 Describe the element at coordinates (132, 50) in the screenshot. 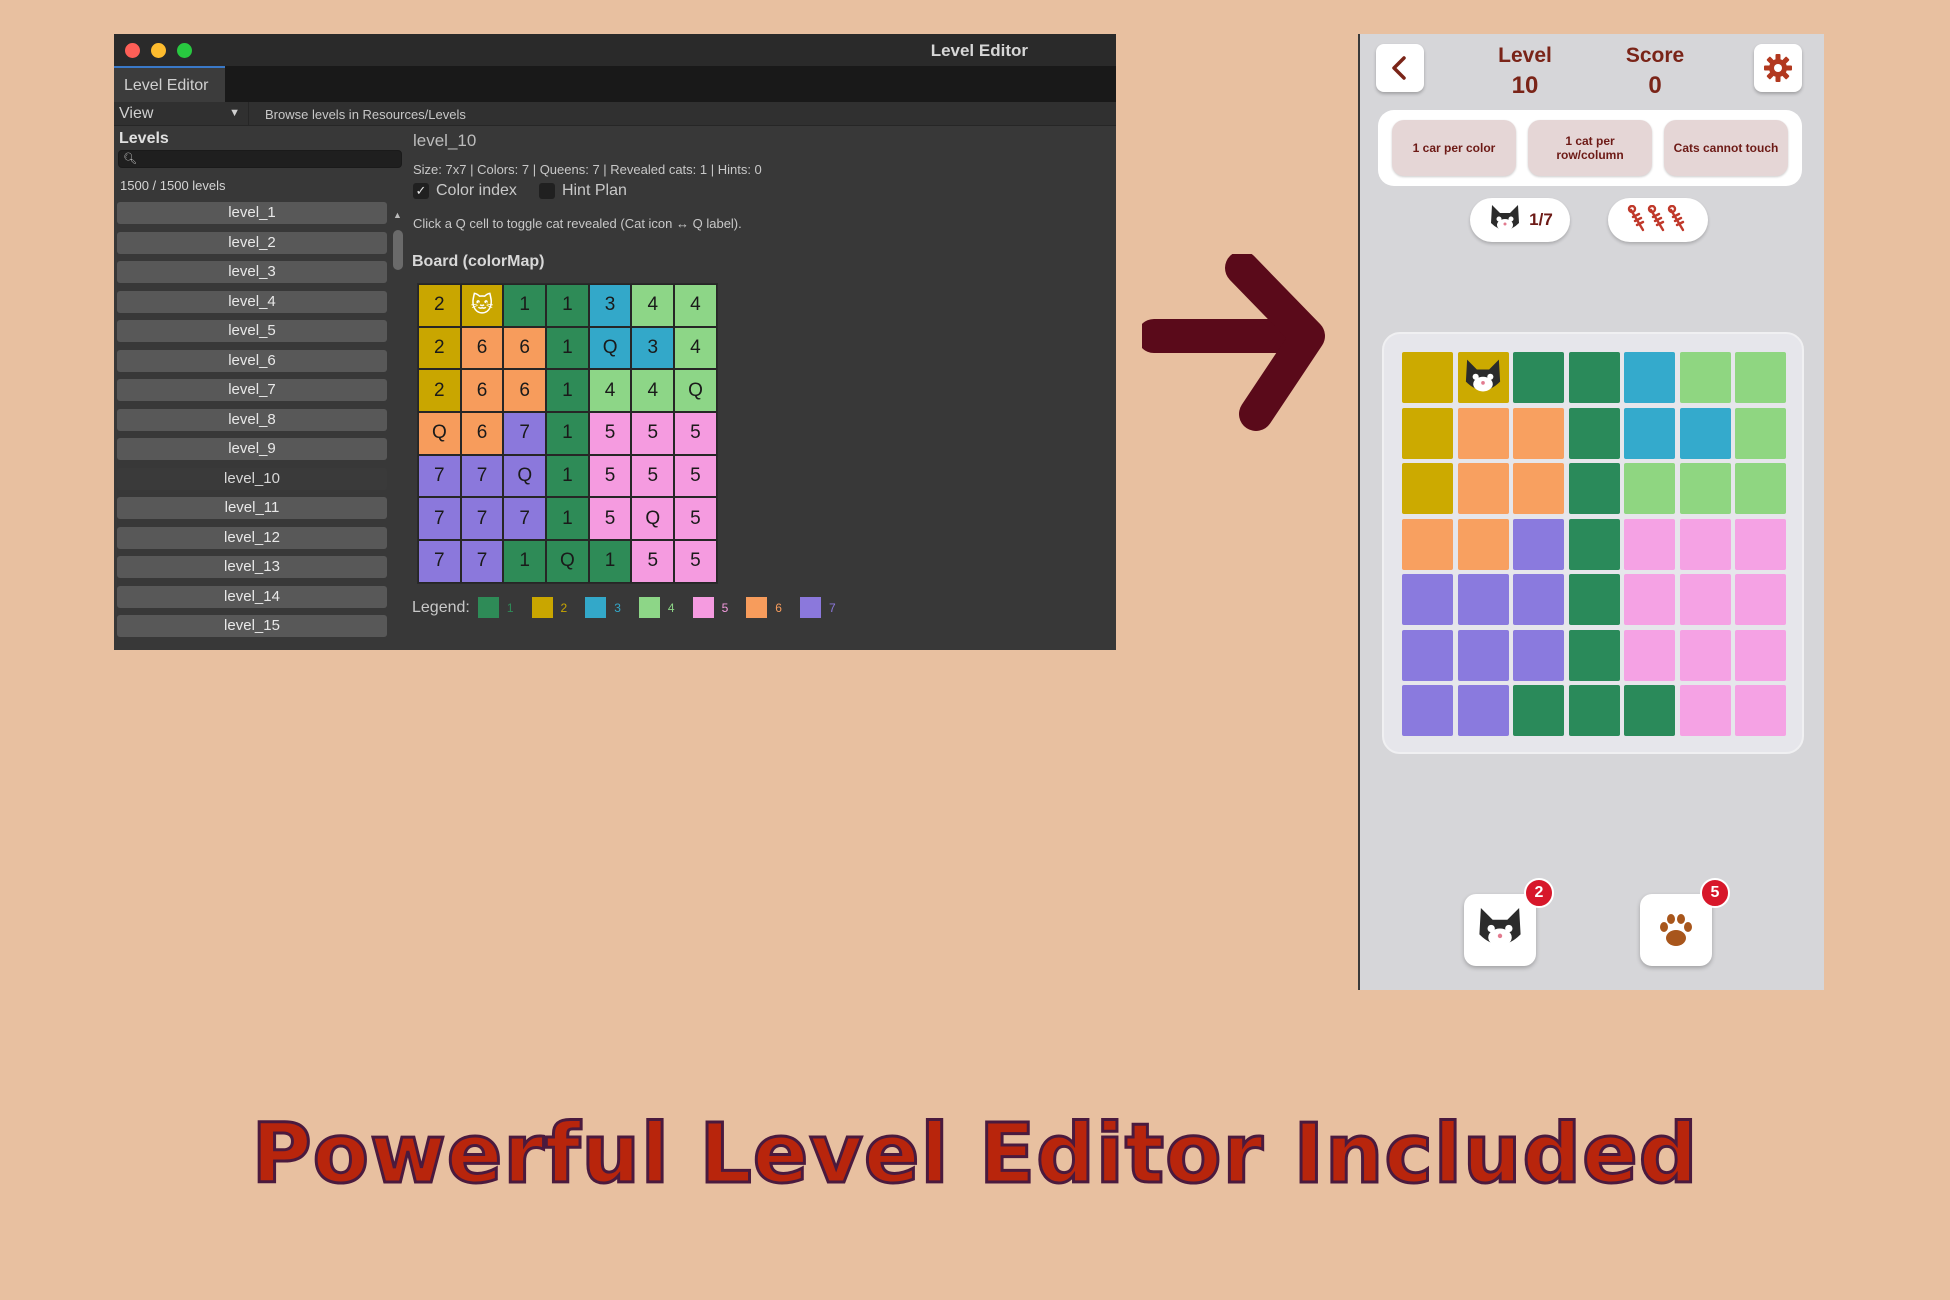

I see `close-window-button` at that location.